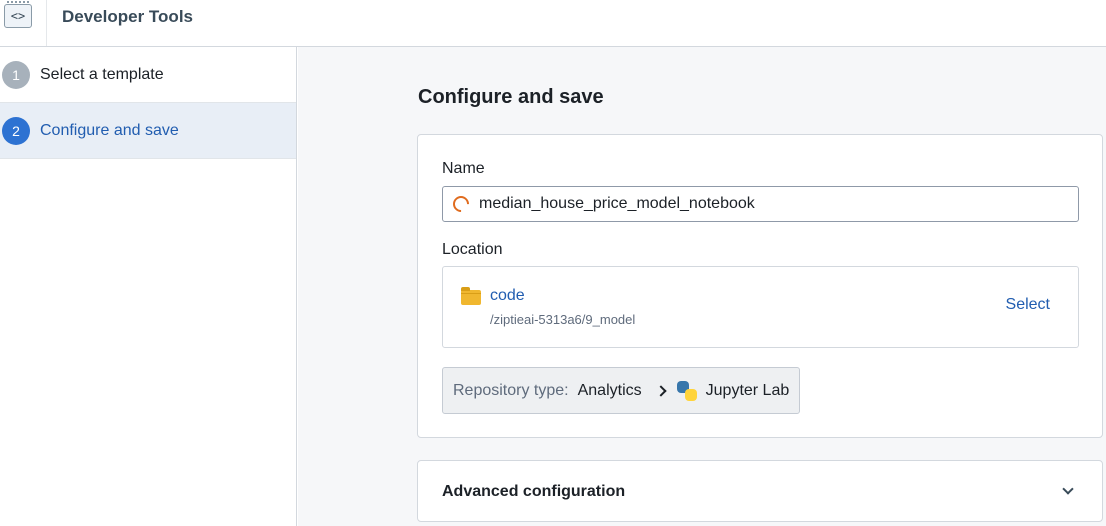  I want to click on advanced-configuration-title: Advanced configuration, so click(533, 492).